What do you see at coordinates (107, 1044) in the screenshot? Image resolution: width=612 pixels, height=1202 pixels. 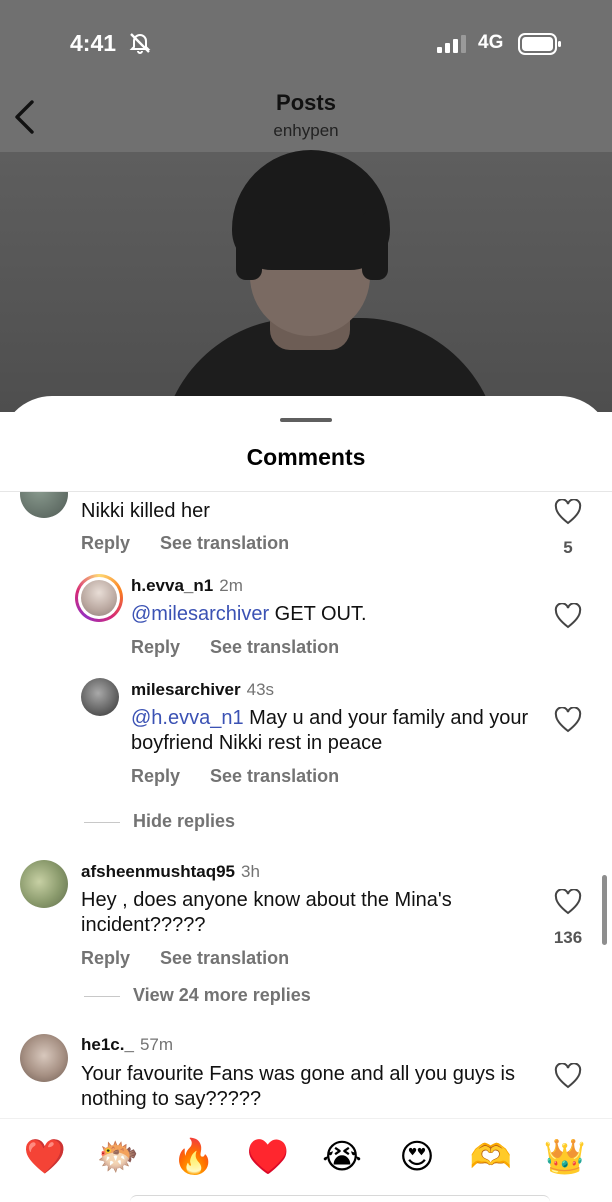 I see `username: he1c._` at bounding box center [107, 1044].